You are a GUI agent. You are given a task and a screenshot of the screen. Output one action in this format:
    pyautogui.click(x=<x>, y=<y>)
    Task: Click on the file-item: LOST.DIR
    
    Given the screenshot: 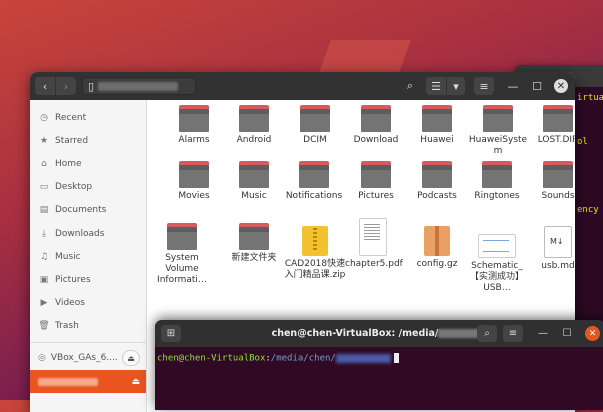 What is the action you would take?
    pyautogui.click(x=551, y=125)
    